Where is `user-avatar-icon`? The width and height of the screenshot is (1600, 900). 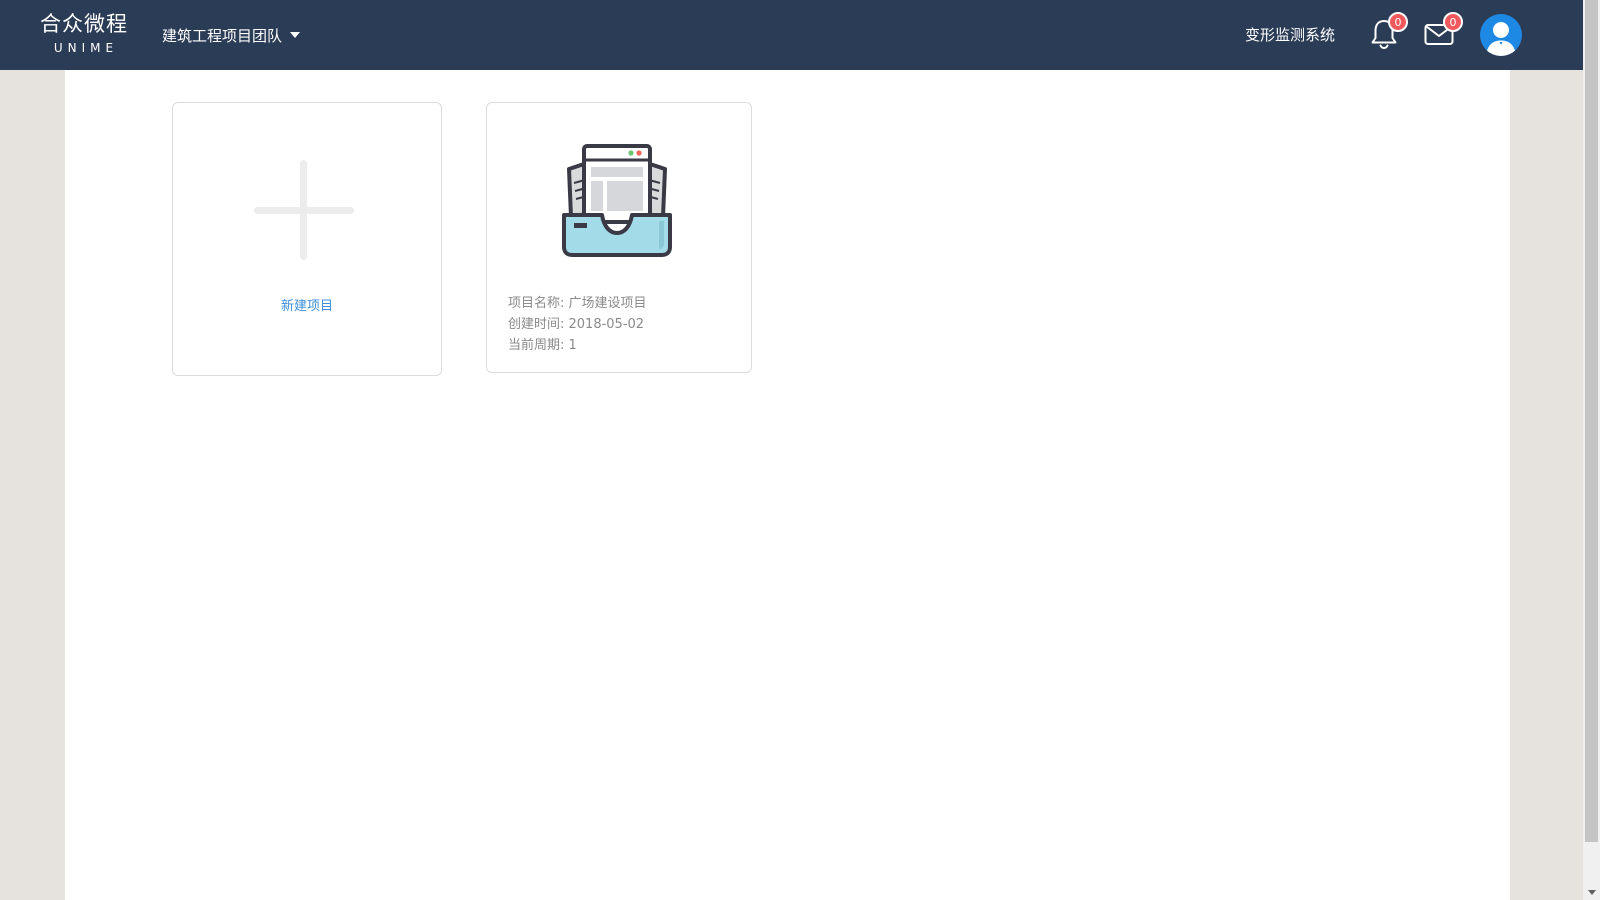
user-avatar-icon is located at coordinates (1501, 39).